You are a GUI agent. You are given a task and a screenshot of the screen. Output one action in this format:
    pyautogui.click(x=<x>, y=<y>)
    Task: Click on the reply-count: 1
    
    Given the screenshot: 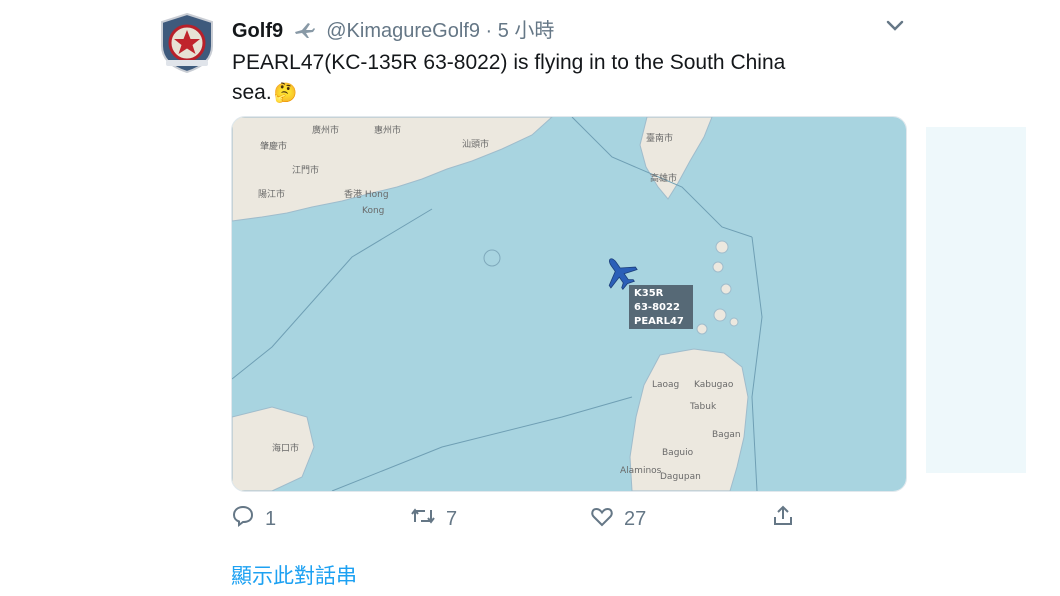 What is the action you would take?
    pyautogui.click(x=271, y=518)
    